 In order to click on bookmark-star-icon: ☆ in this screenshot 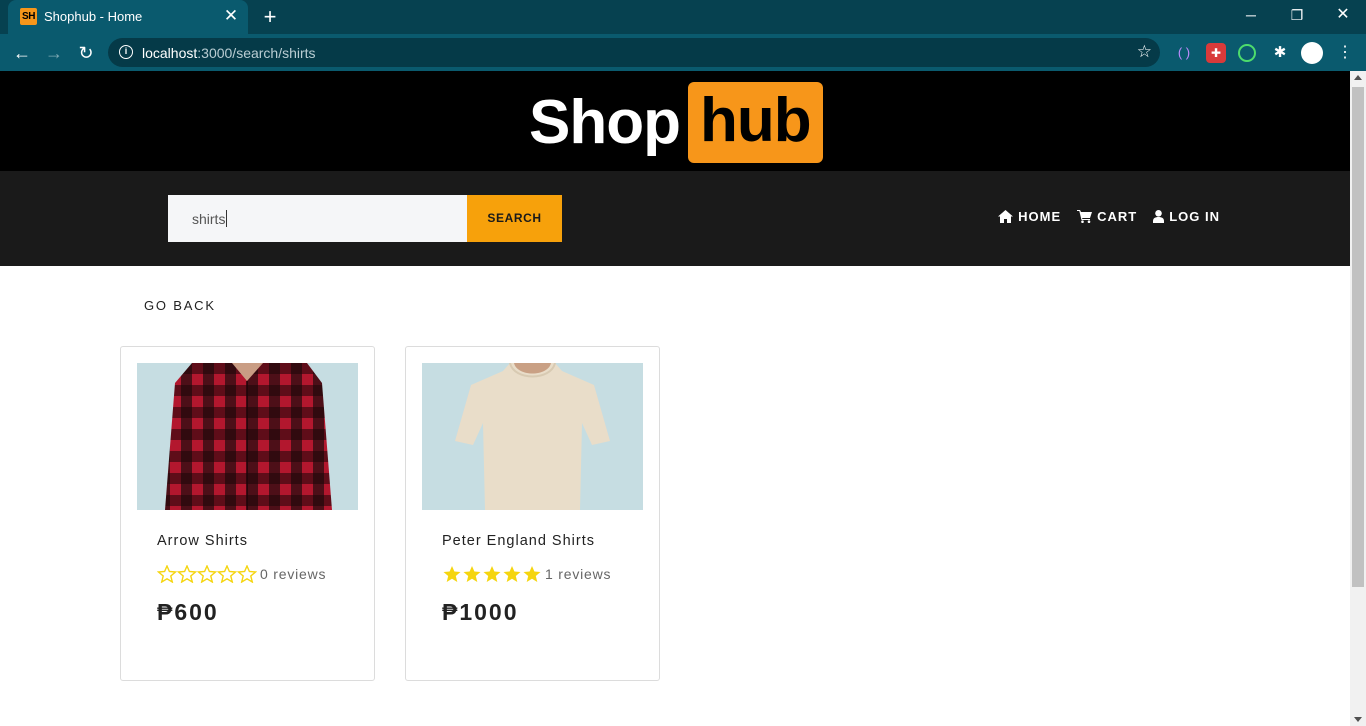, I will do `click(1144, 52)`.